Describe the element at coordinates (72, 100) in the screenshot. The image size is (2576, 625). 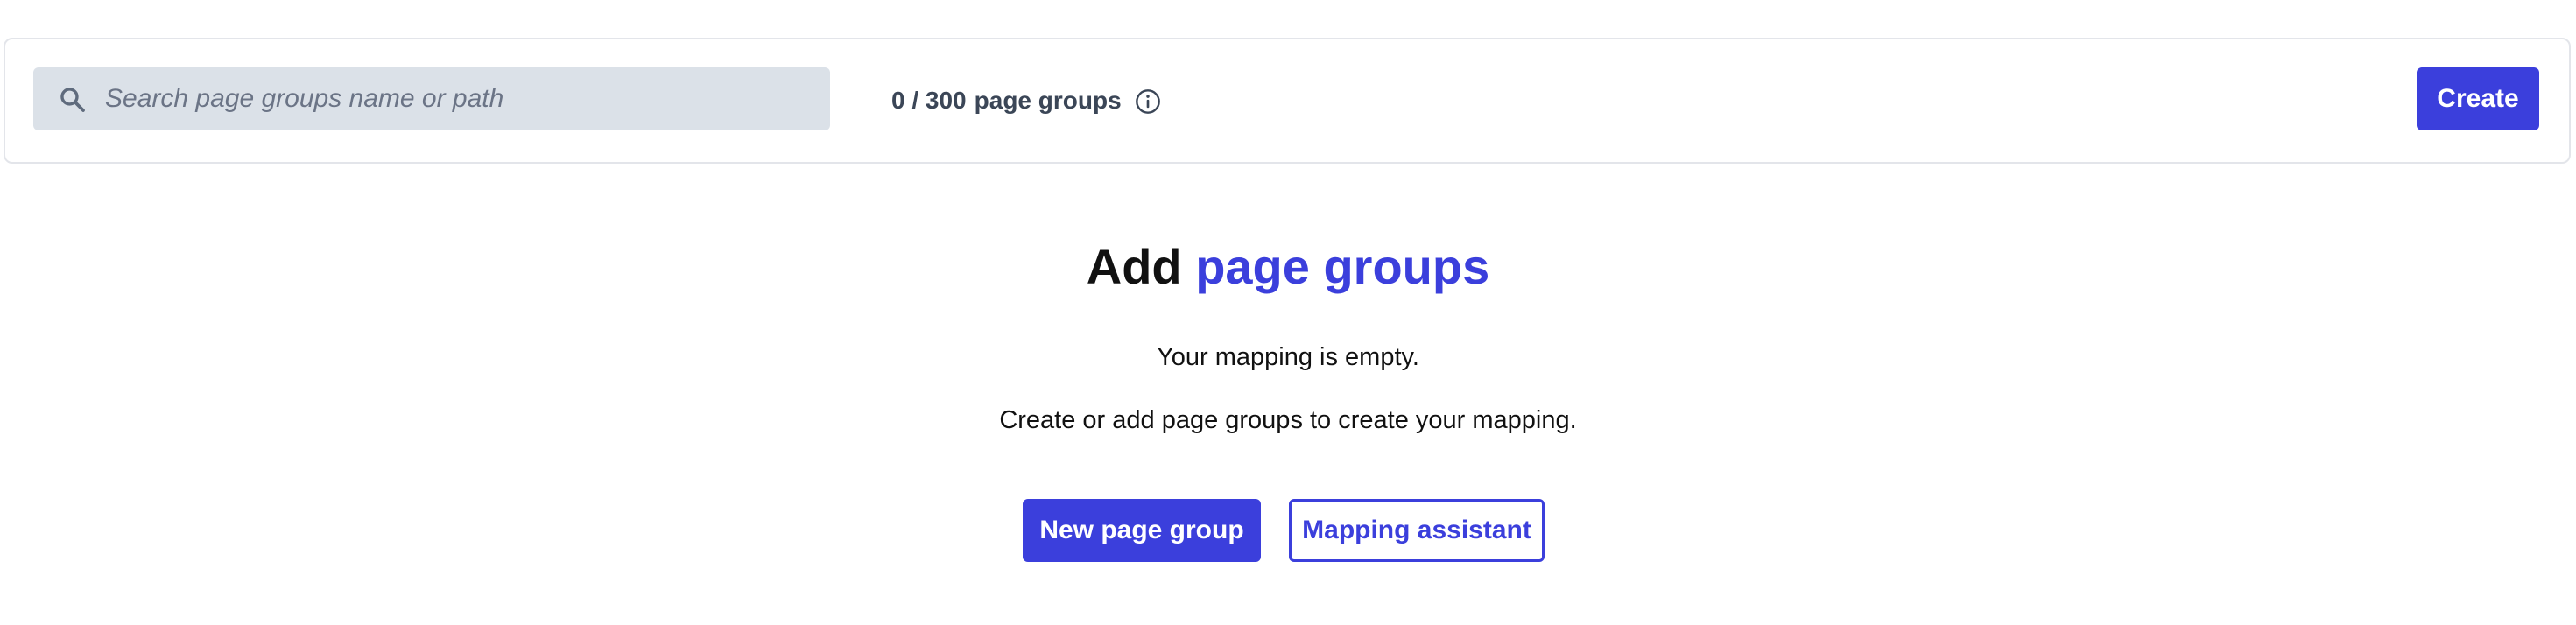
I see `search-icon` at that location.